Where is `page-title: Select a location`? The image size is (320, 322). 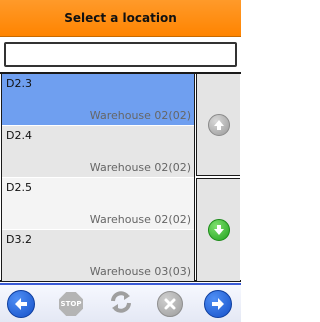 page-title: Select a location is located at coordinates (120, 18).